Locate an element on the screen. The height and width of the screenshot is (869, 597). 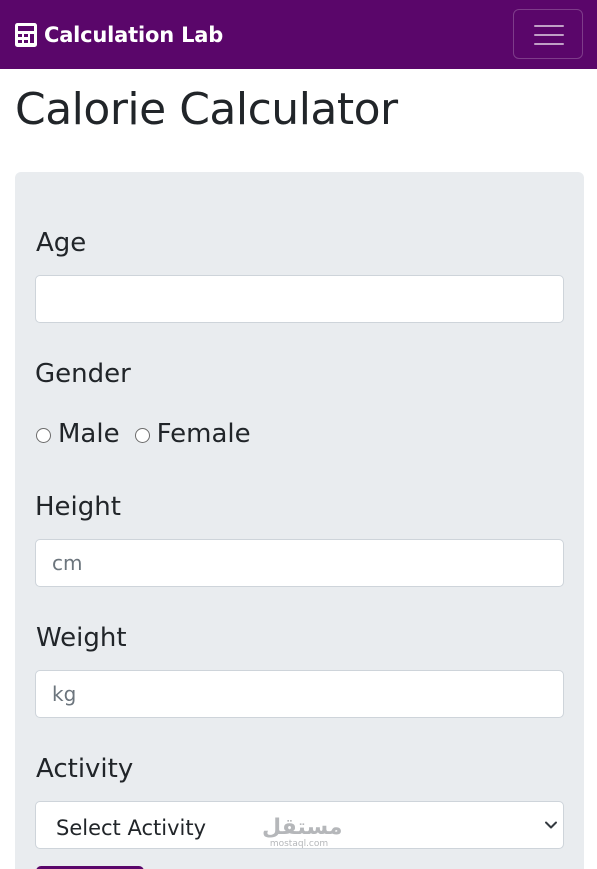
calculator-icon is located at coordinates (26, 35).